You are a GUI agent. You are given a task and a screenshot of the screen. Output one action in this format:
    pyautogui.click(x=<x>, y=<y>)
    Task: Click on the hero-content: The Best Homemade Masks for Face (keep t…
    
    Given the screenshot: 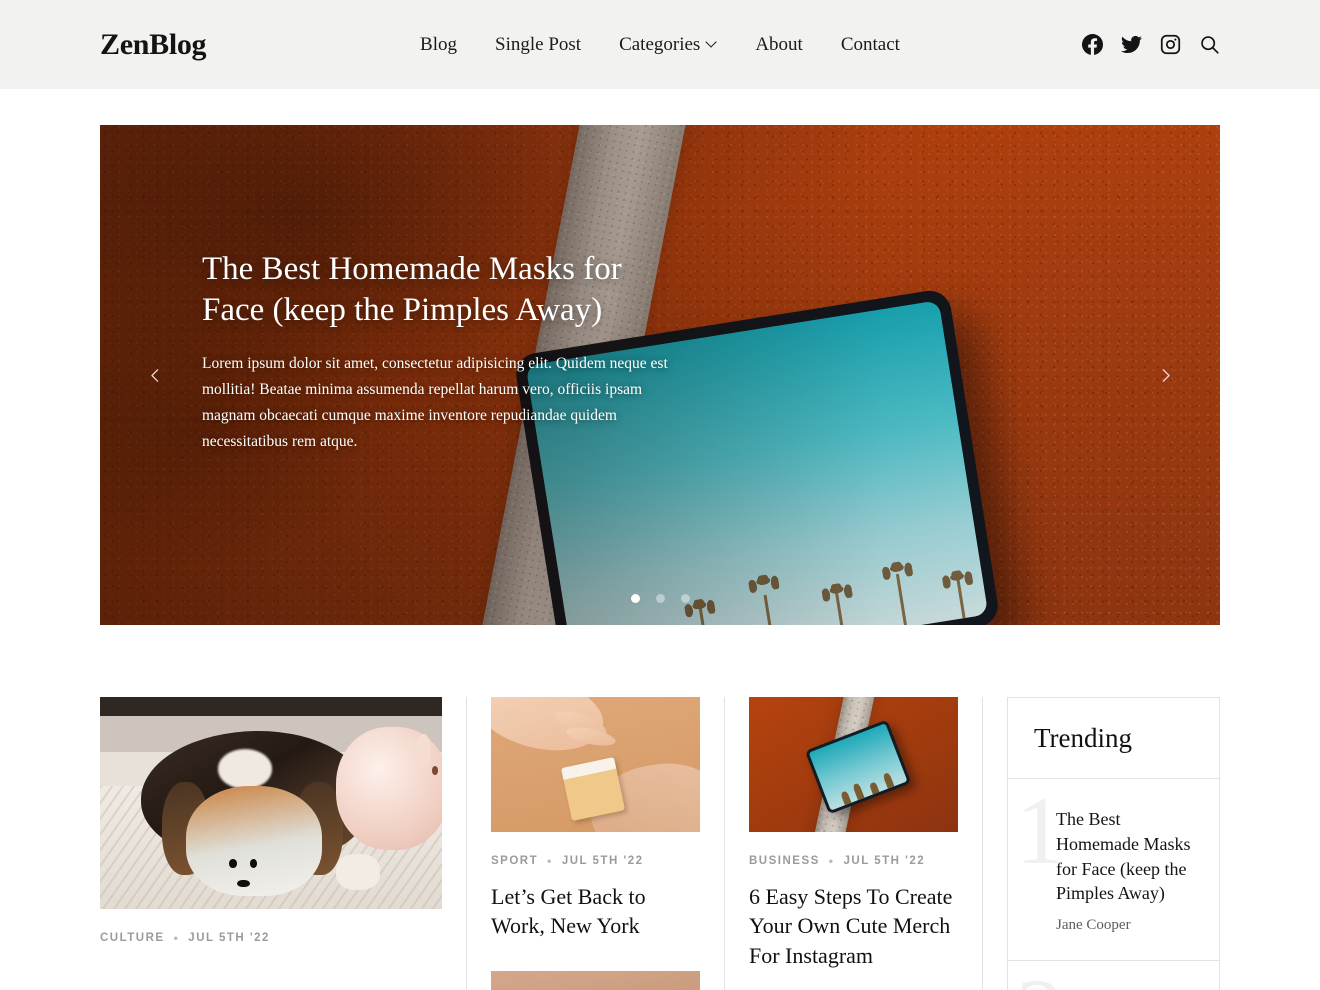 What is the action you would take?
    pyautogui.click(x=447, y=352)
    